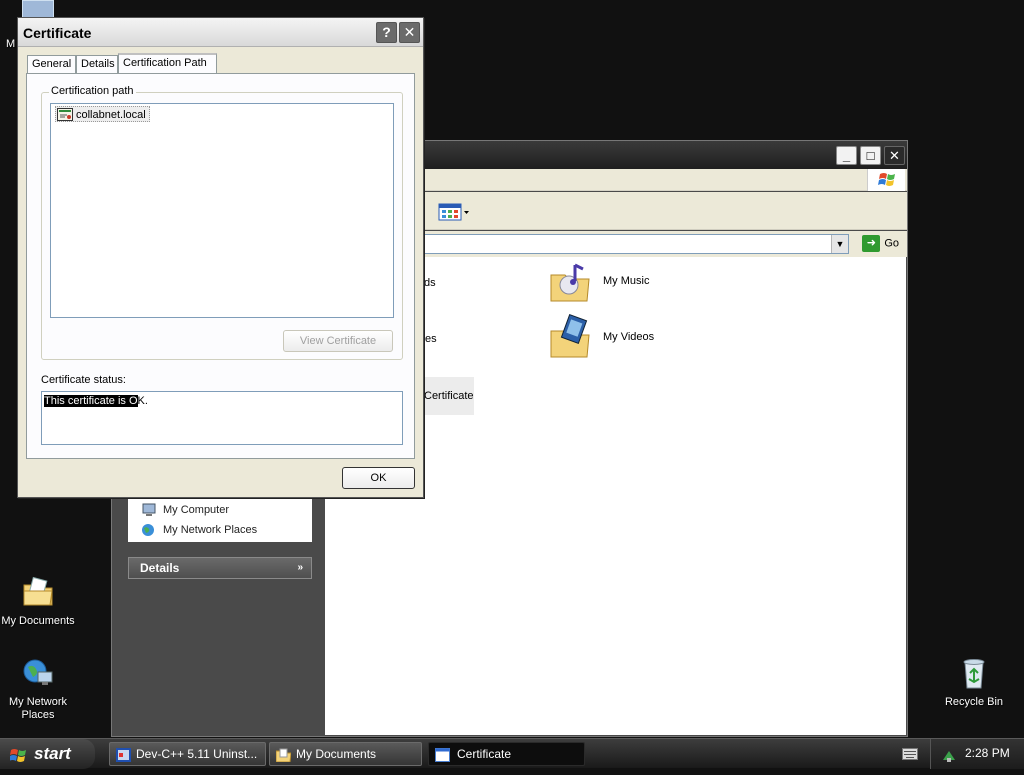 Image resolution: width=1024 pixels, height=775 pixels. I want to click on computer-icon, so click(149, 510).